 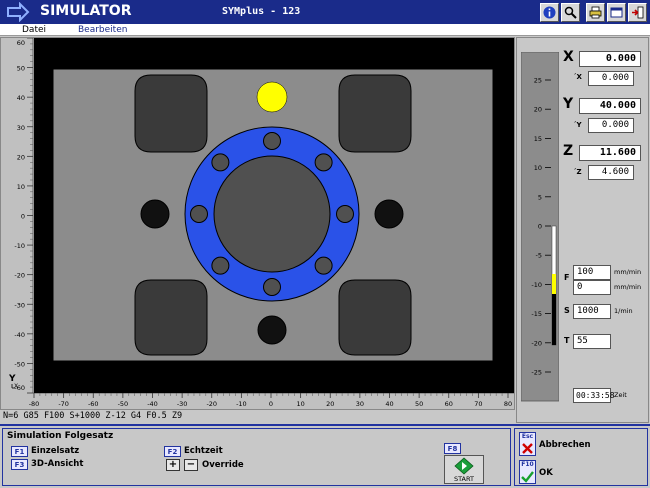 I want to click on x-tick-label: 10, so click(x=300, y=404).